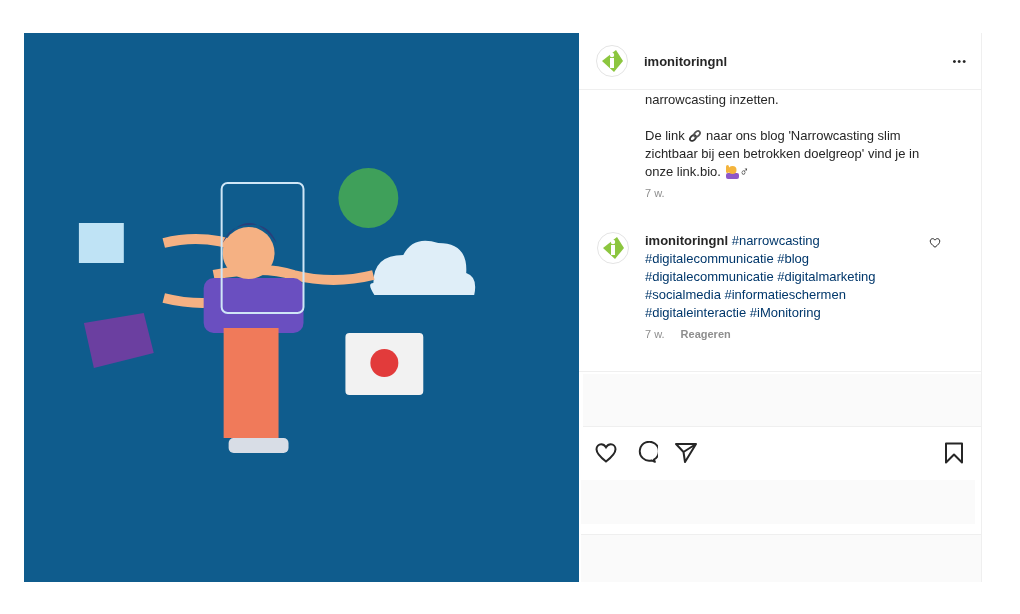  I want to click on hashtag-link: #informatieschermen, so click(785, 294).